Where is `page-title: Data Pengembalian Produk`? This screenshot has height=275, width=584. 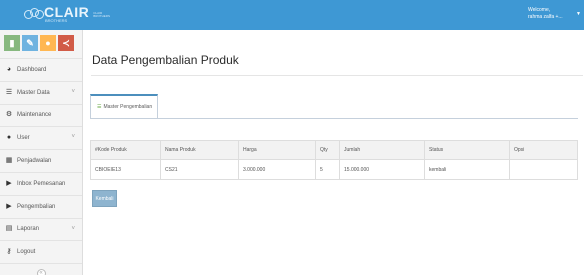
page-title: Data Pengembalian Produk is located at coordinates (165, 60).